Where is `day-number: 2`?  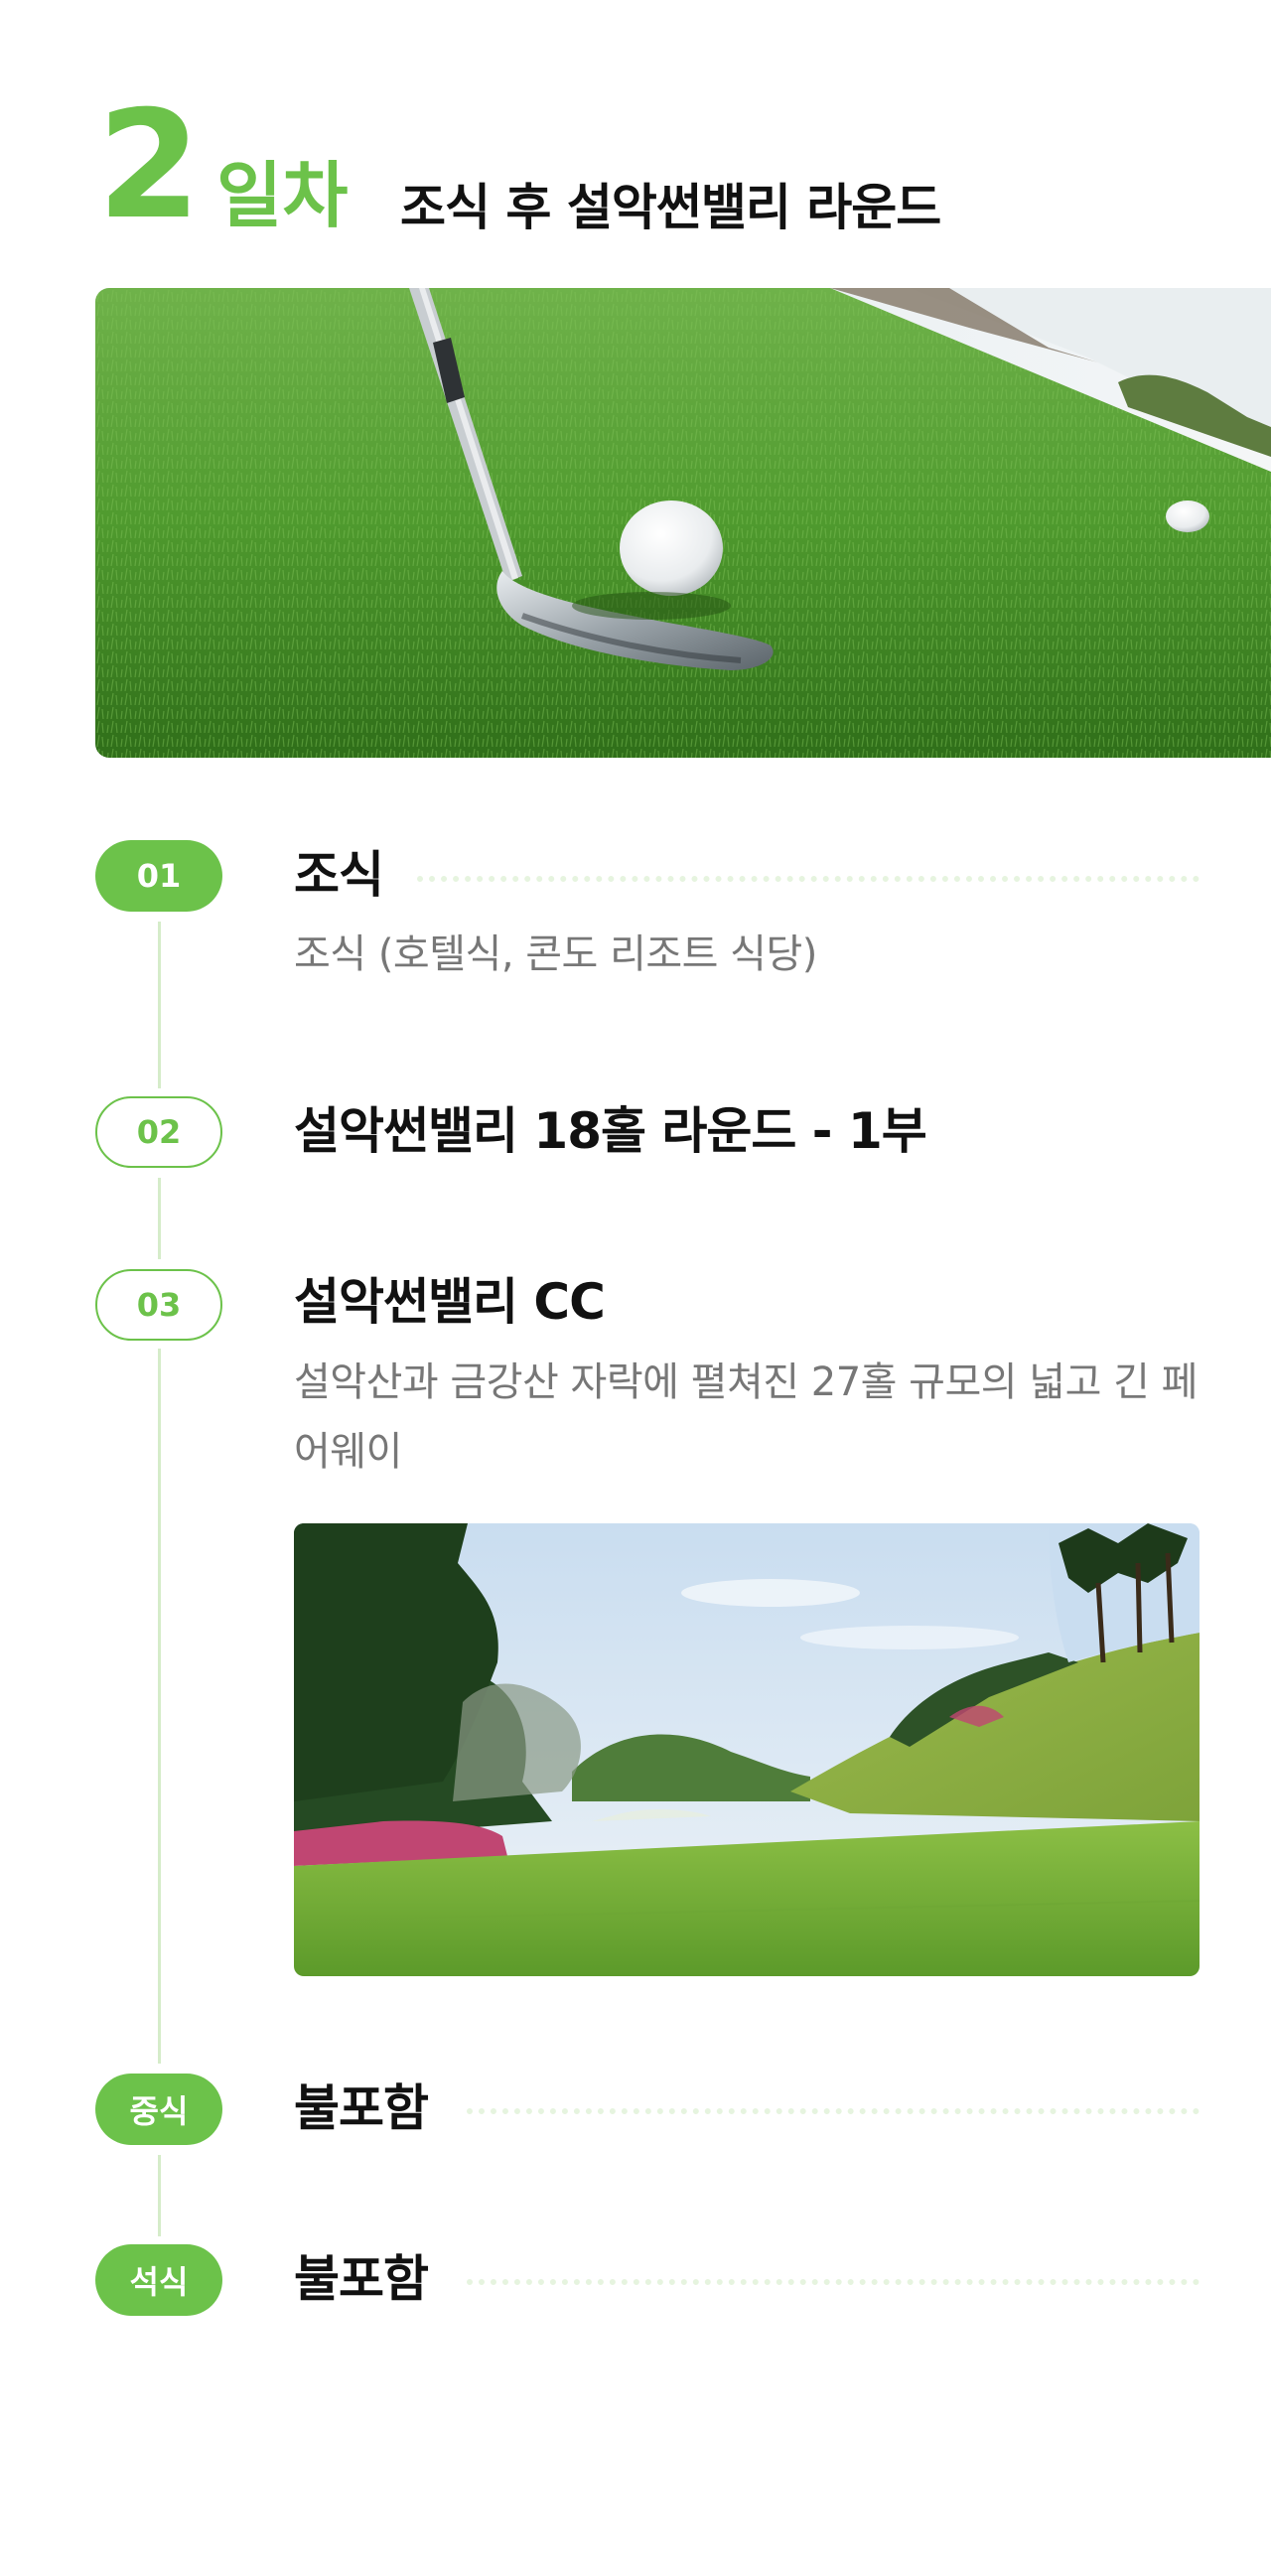 day-number: 2 is located at coordinates (149, 165).